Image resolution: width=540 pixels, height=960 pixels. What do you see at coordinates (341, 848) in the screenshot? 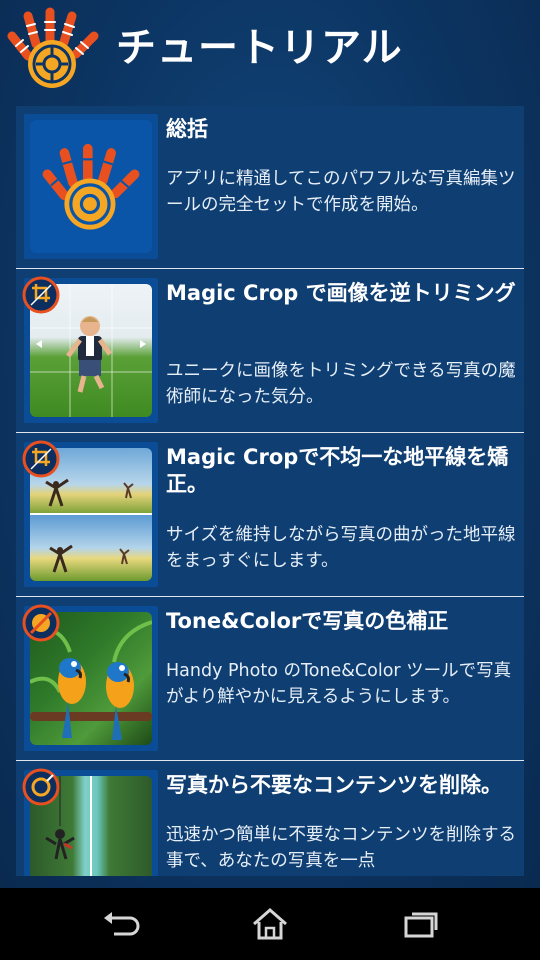
I see `item-description: 迅速かつ簡単に不要なコンテンツを削除する事で、あなたの写真を一点` at bounding box center [341, 848].